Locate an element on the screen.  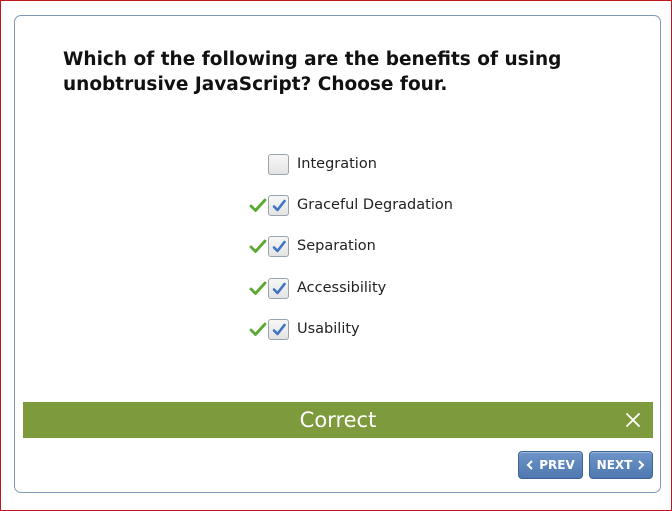
option-usability: Usability is located at coordinates (368, 332).